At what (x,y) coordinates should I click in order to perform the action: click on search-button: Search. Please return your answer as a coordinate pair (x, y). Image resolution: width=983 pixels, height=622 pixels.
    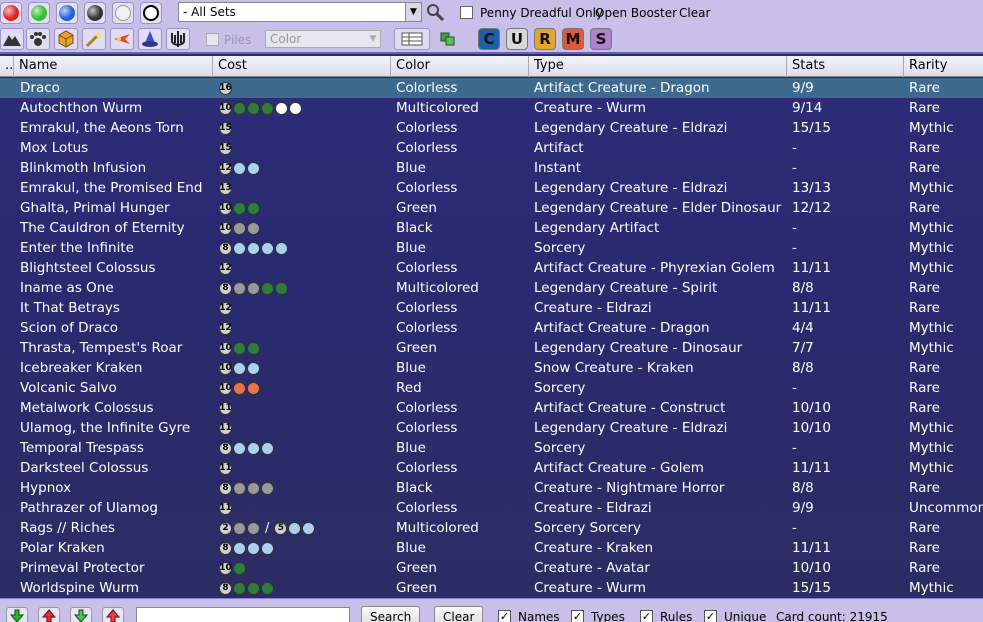
    Looking at the image, I should click on (391, 614).